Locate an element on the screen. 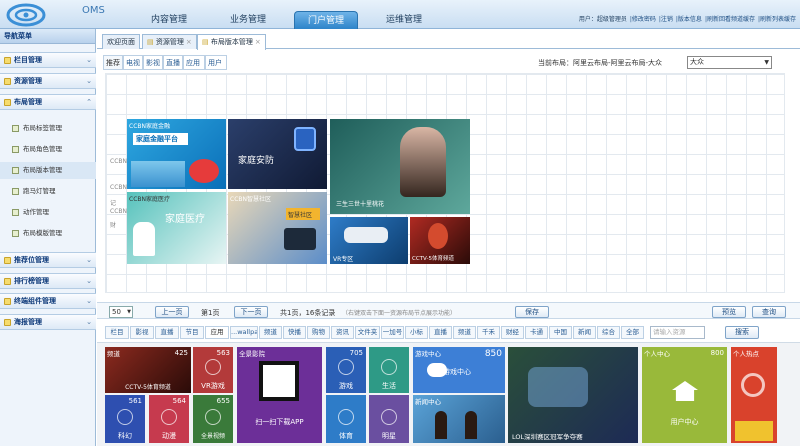  change-password-link: |修改密码 is located at coordinates (643, 19).